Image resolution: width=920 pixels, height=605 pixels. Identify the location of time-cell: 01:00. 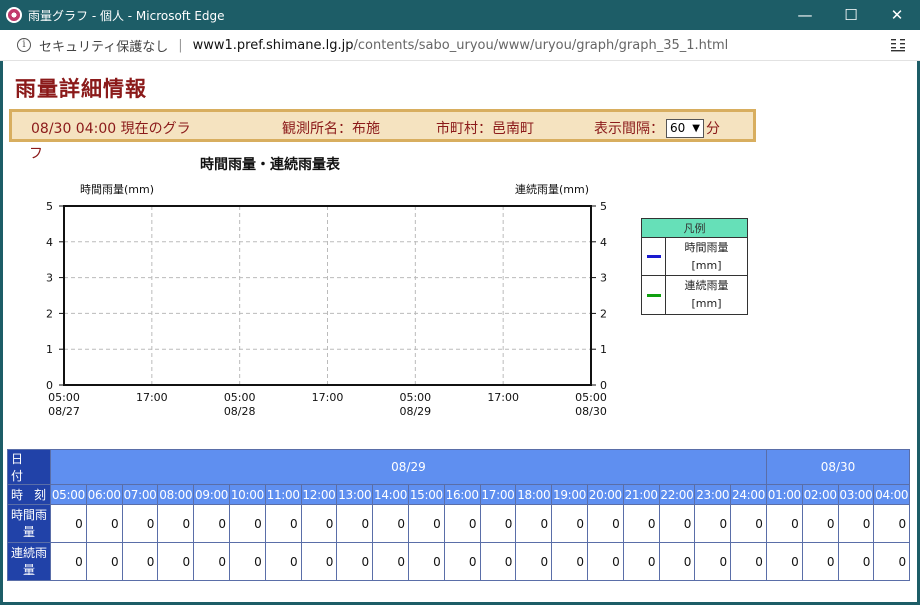
(784, 494).